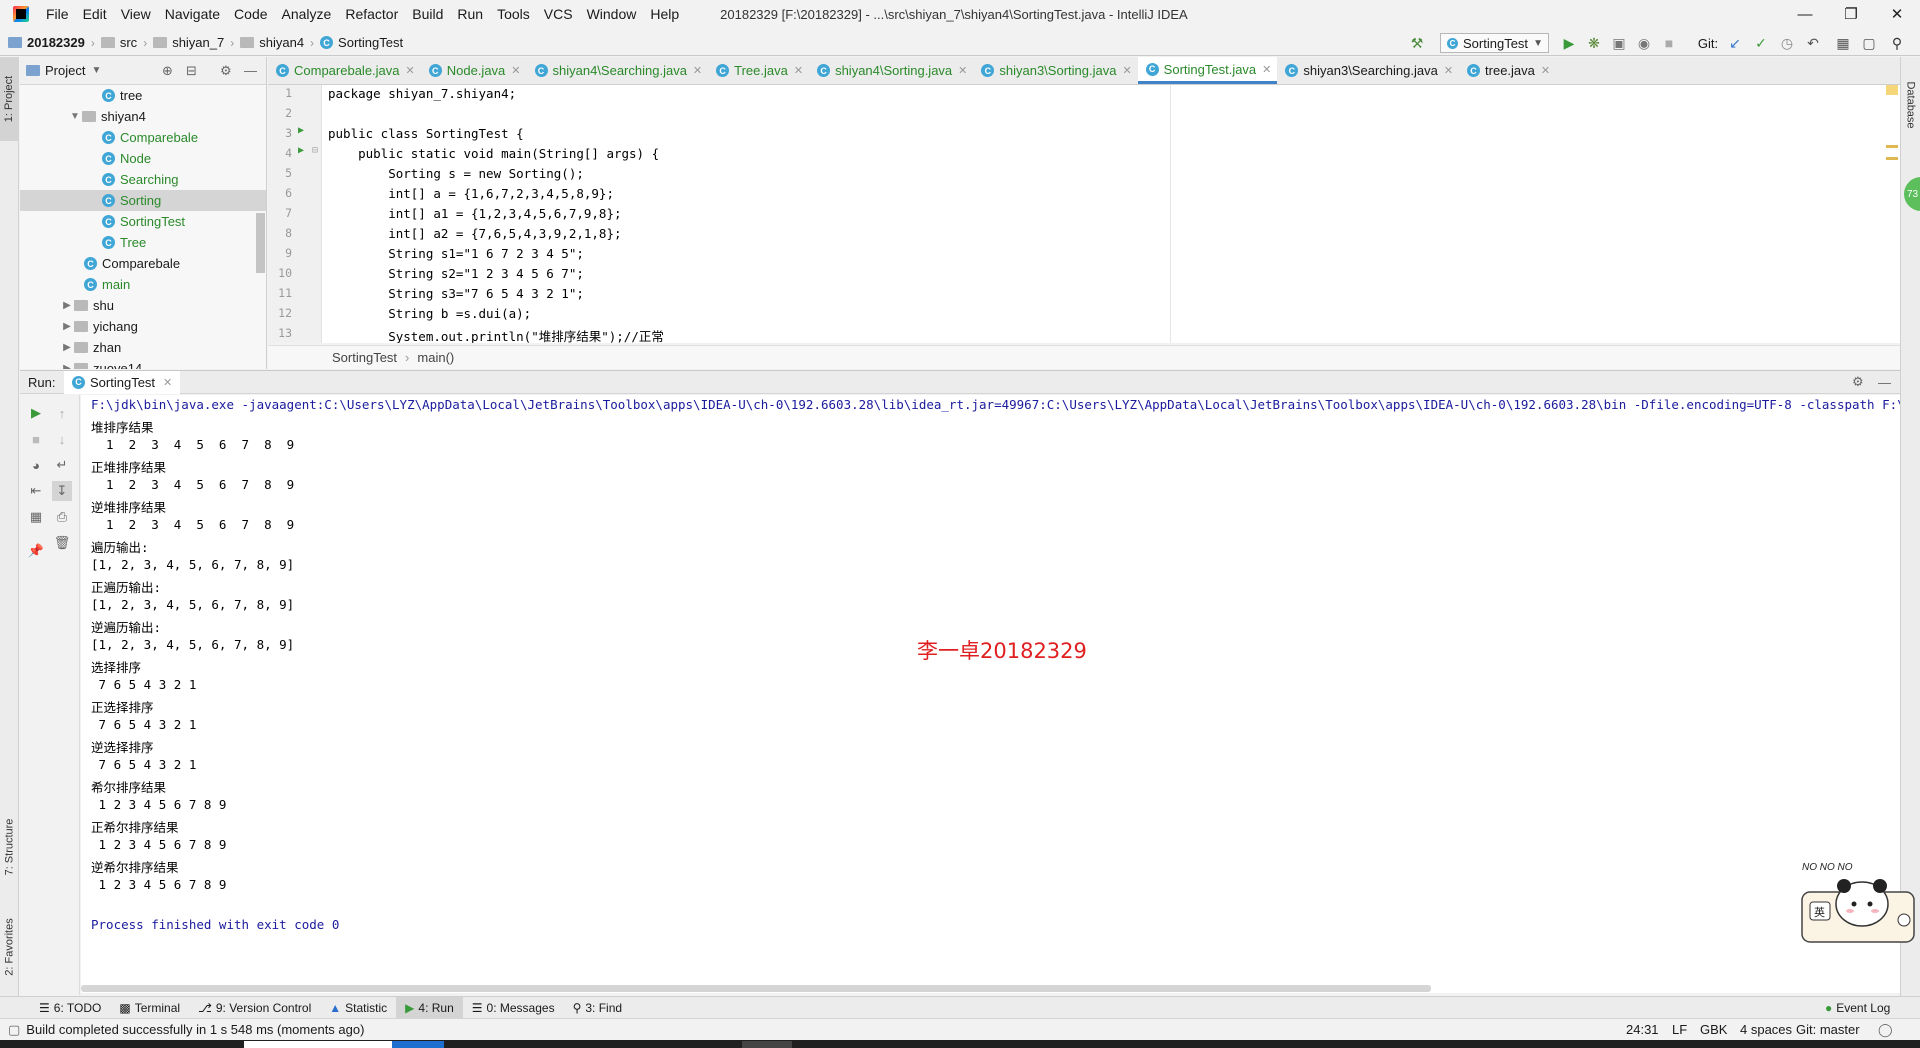 This screenshot has width=1920, height=1048. I want to click on tab-tree: C Tree.java ✕, so click(758, 70).